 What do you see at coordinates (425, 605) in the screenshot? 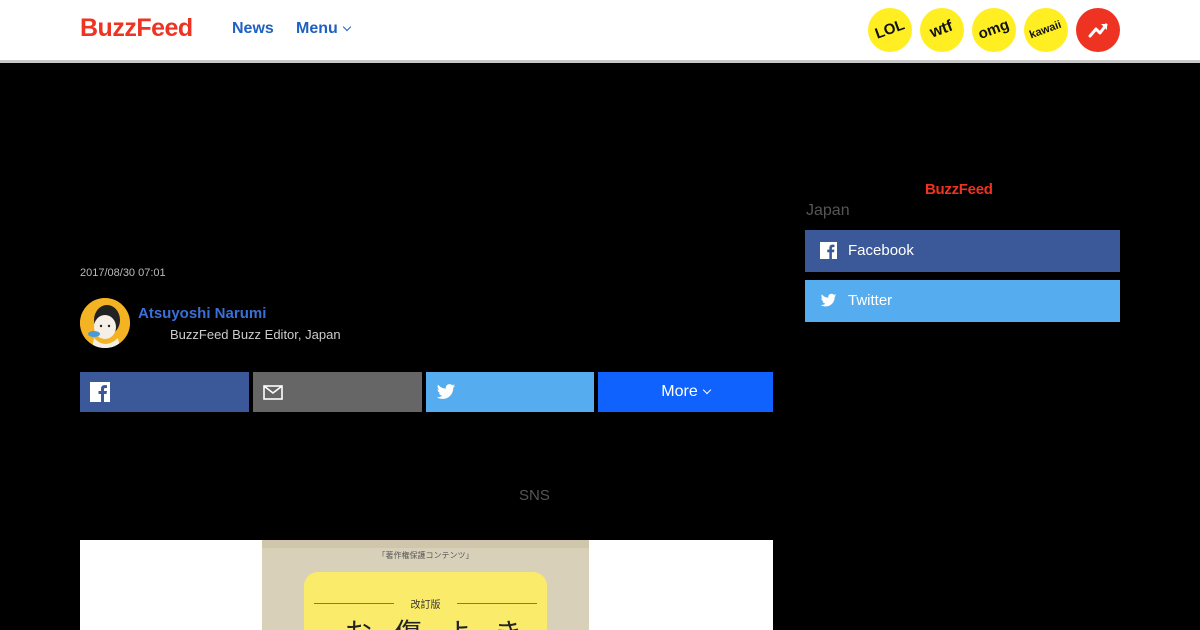
I see `book-label-text: 改訂版` at bounding box center [425, 605].